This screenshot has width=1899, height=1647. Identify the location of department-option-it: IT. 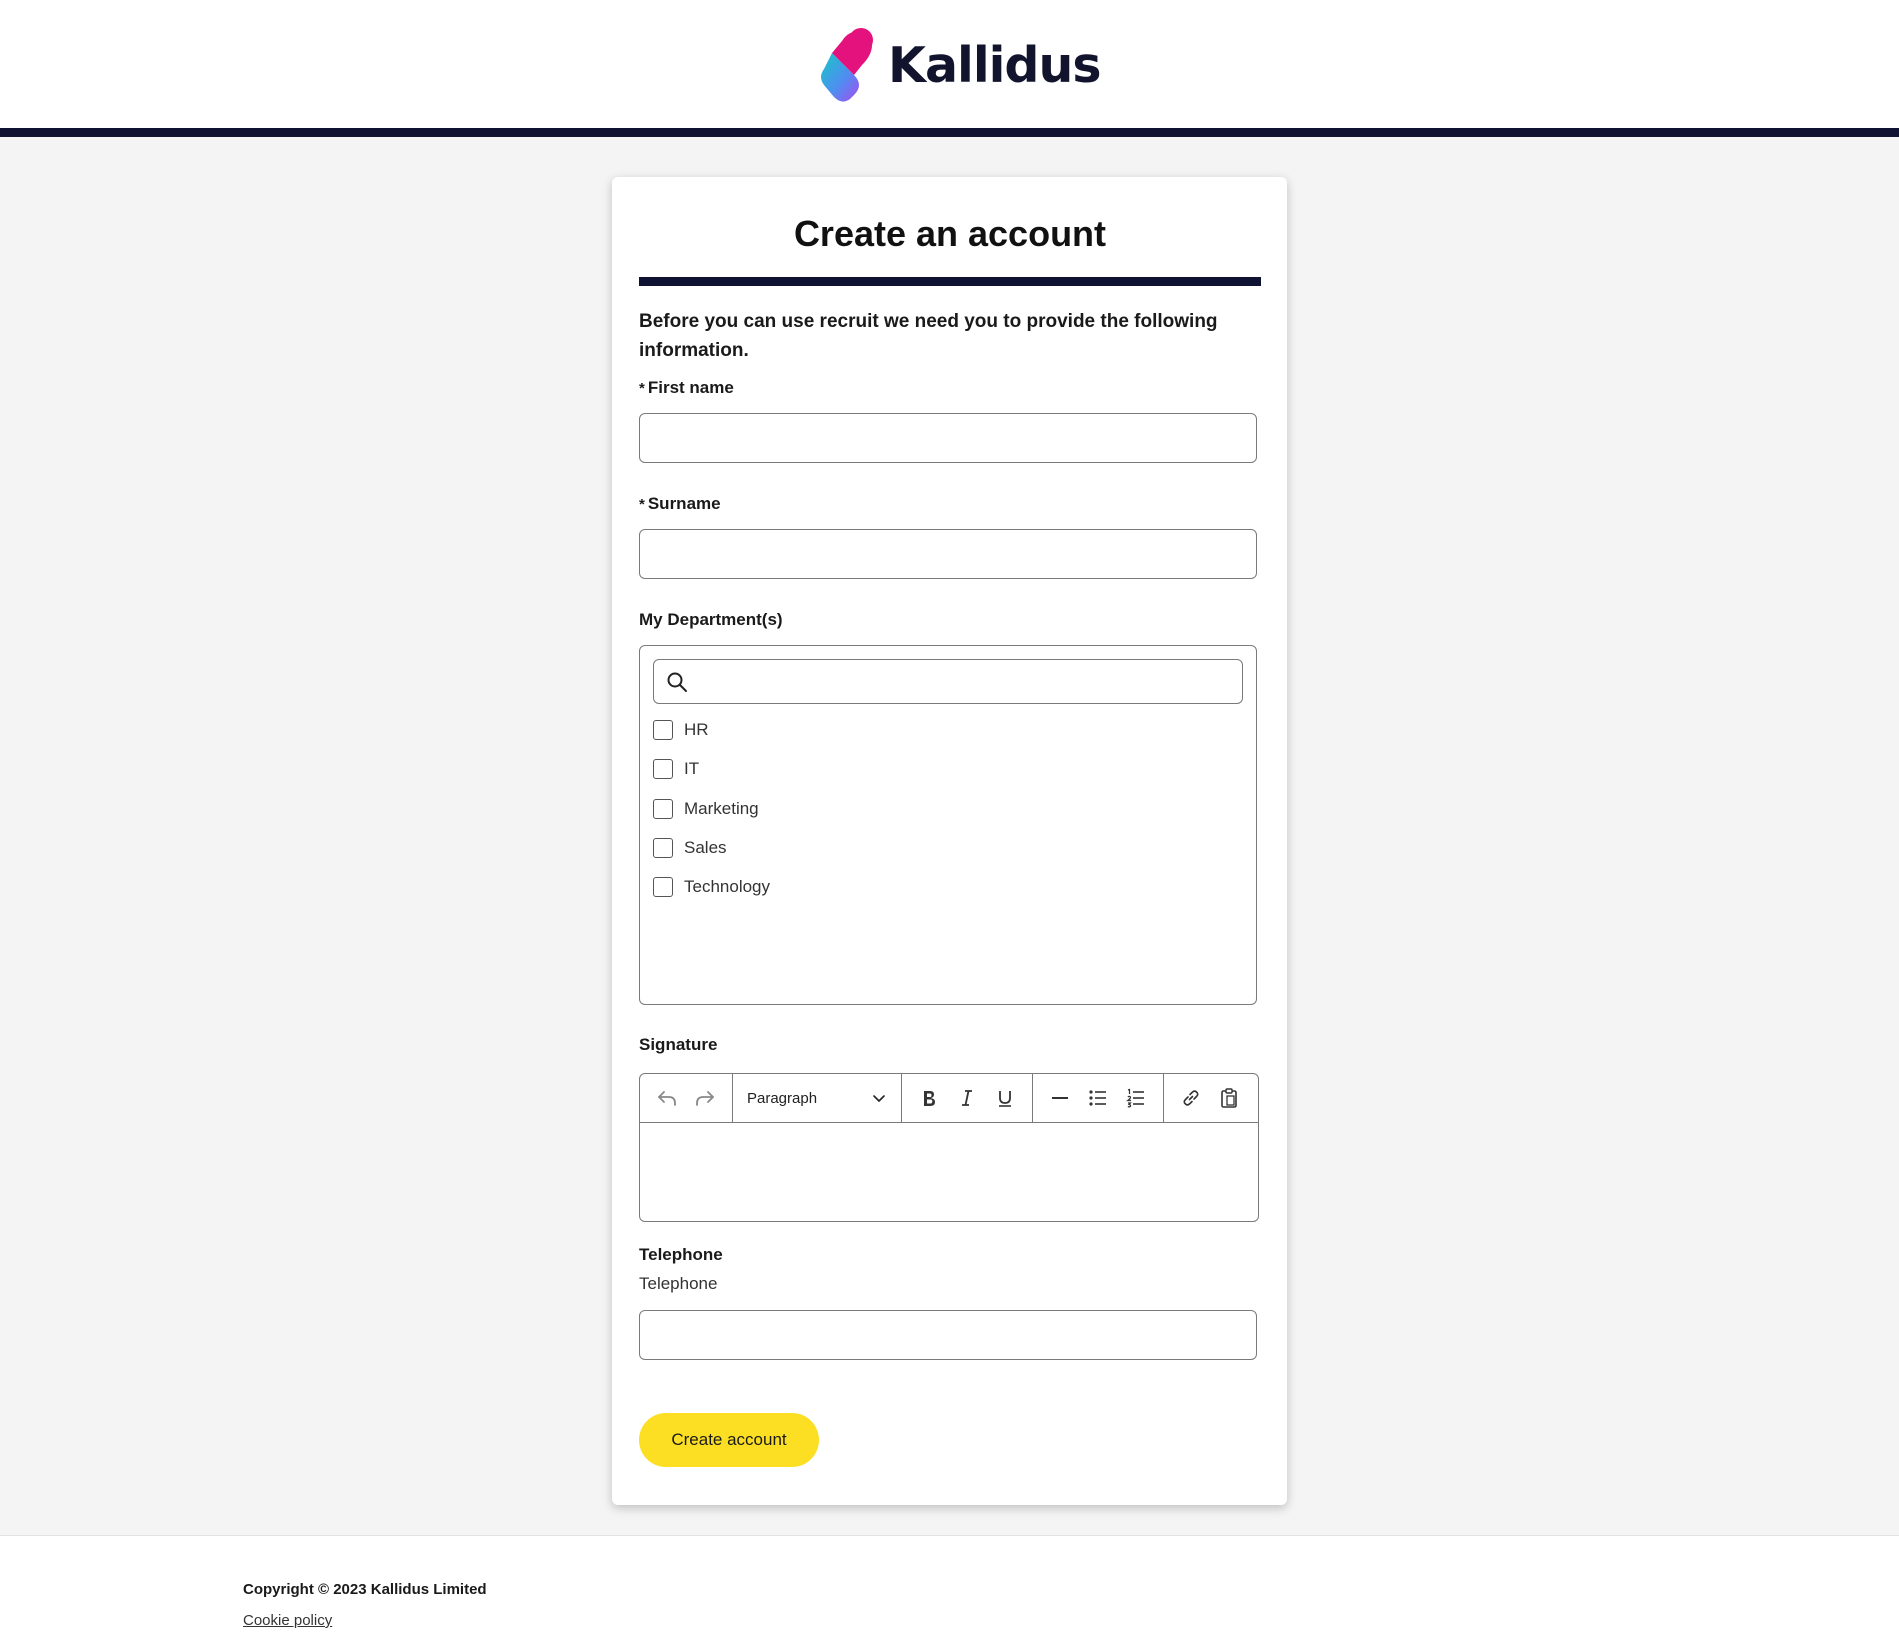
(676, 769).